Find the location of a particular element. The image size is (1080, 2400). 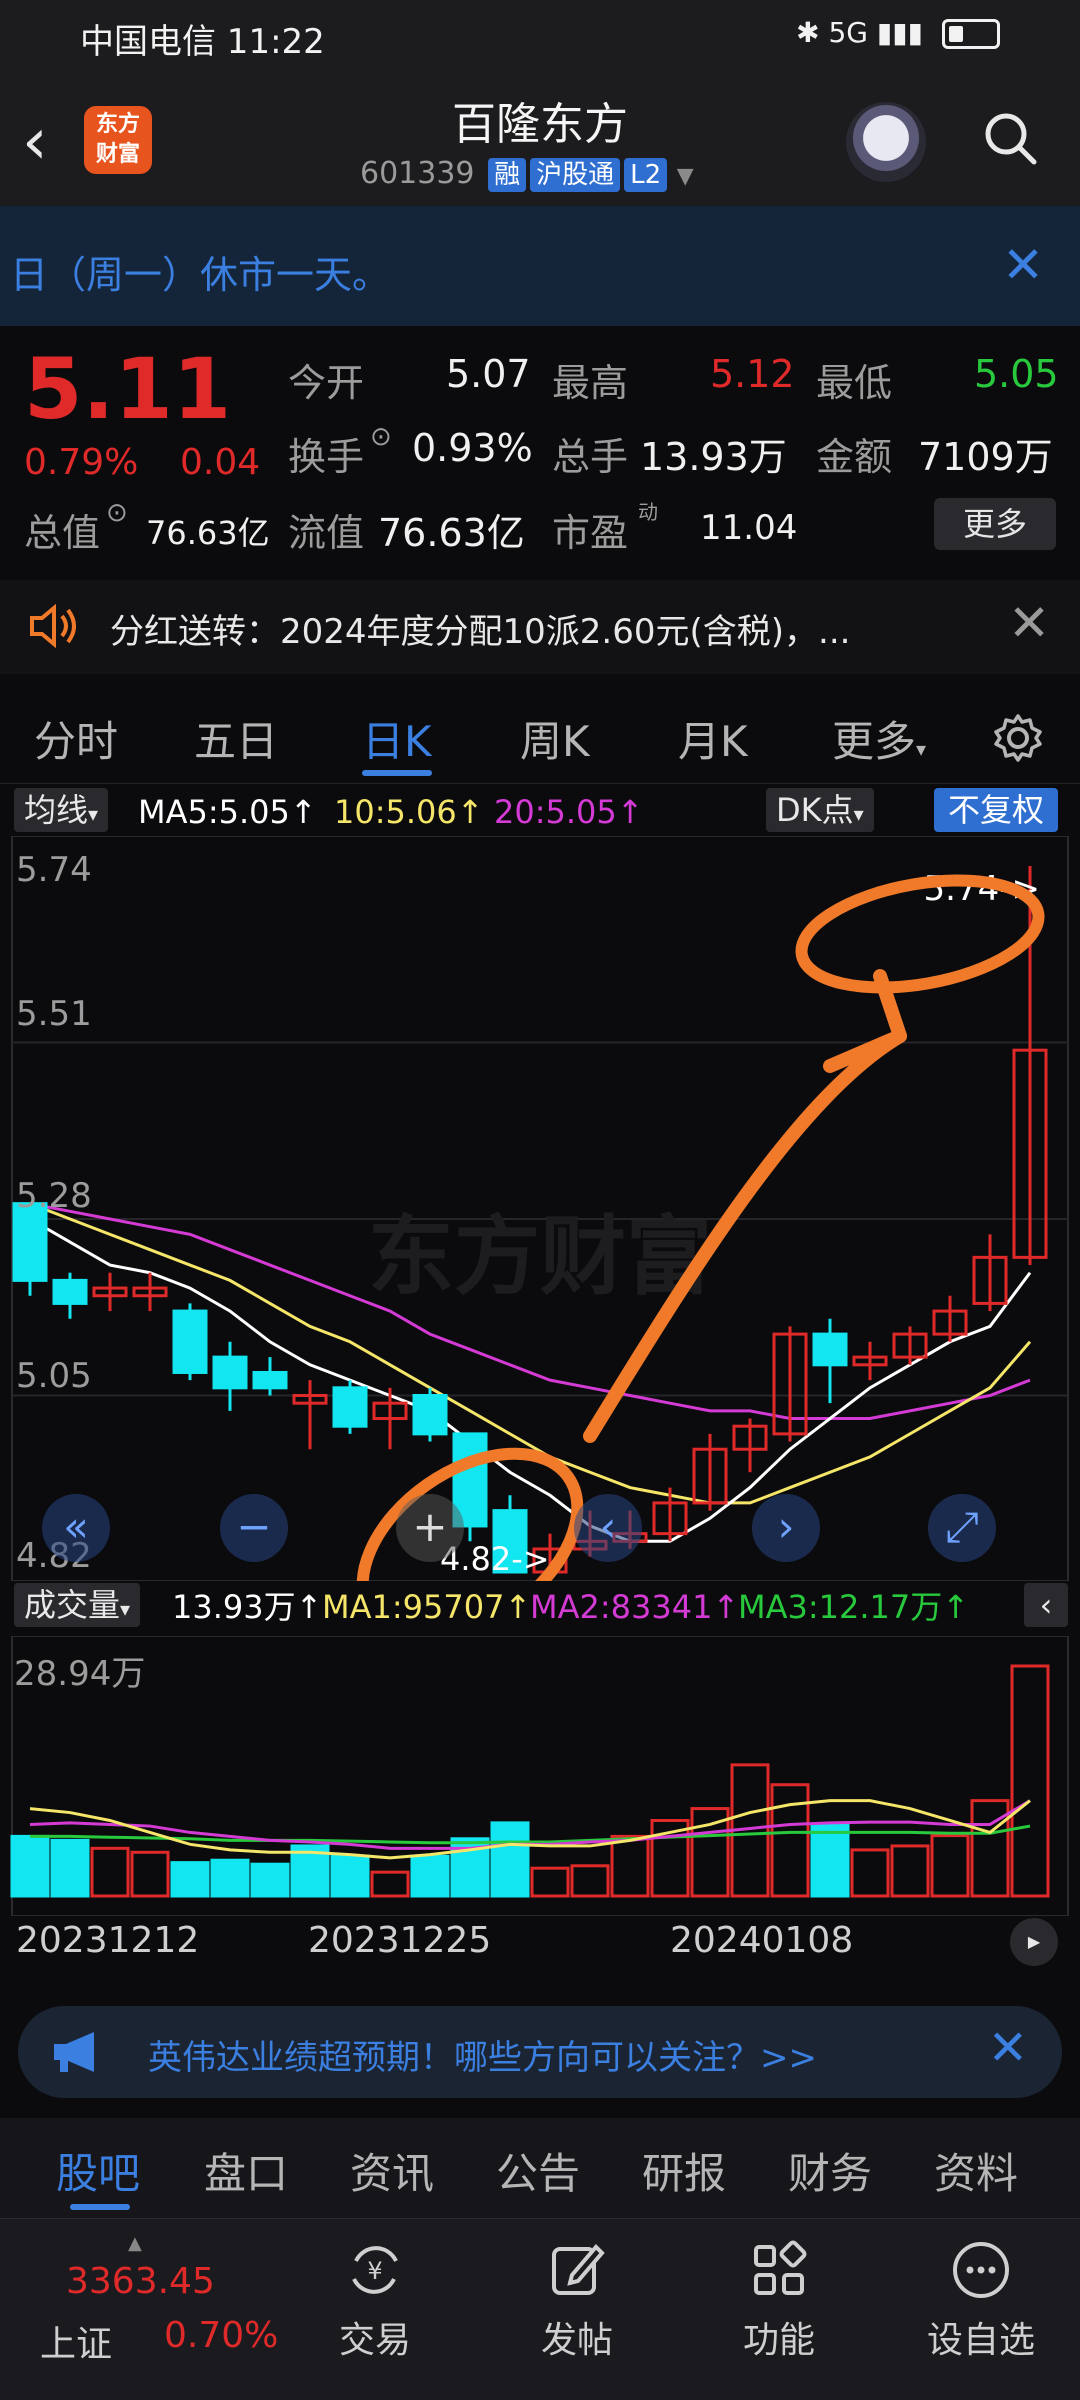

float-label: 流值 is located at coordinates (326, 533).